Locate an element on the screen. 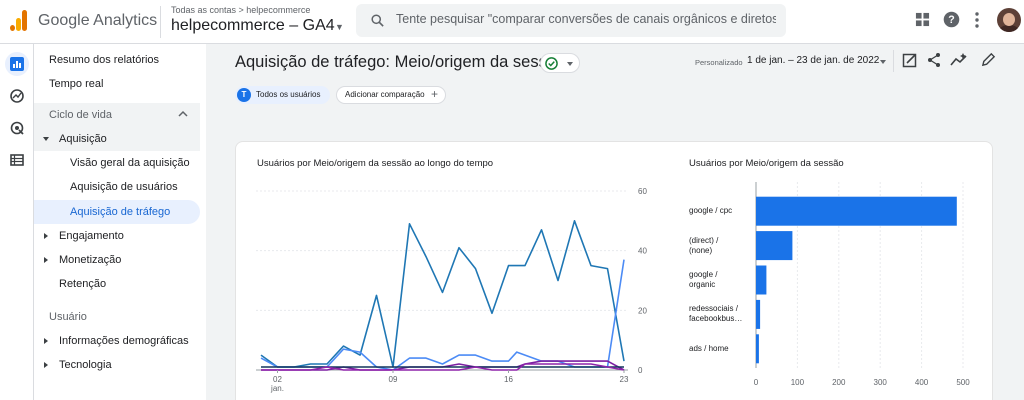 The image size is (1024, 400). search-bar is located at coordinates (571, 20).